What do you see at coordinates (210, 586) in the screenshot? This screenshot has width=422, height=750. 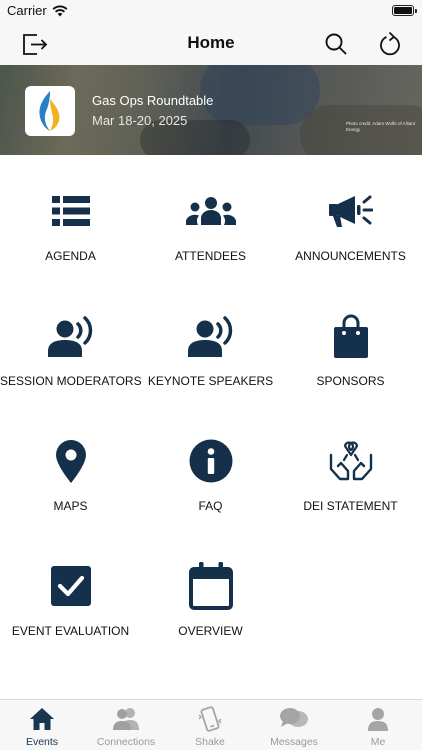 I see `calendar-icon` at bounding box center [210, 586].